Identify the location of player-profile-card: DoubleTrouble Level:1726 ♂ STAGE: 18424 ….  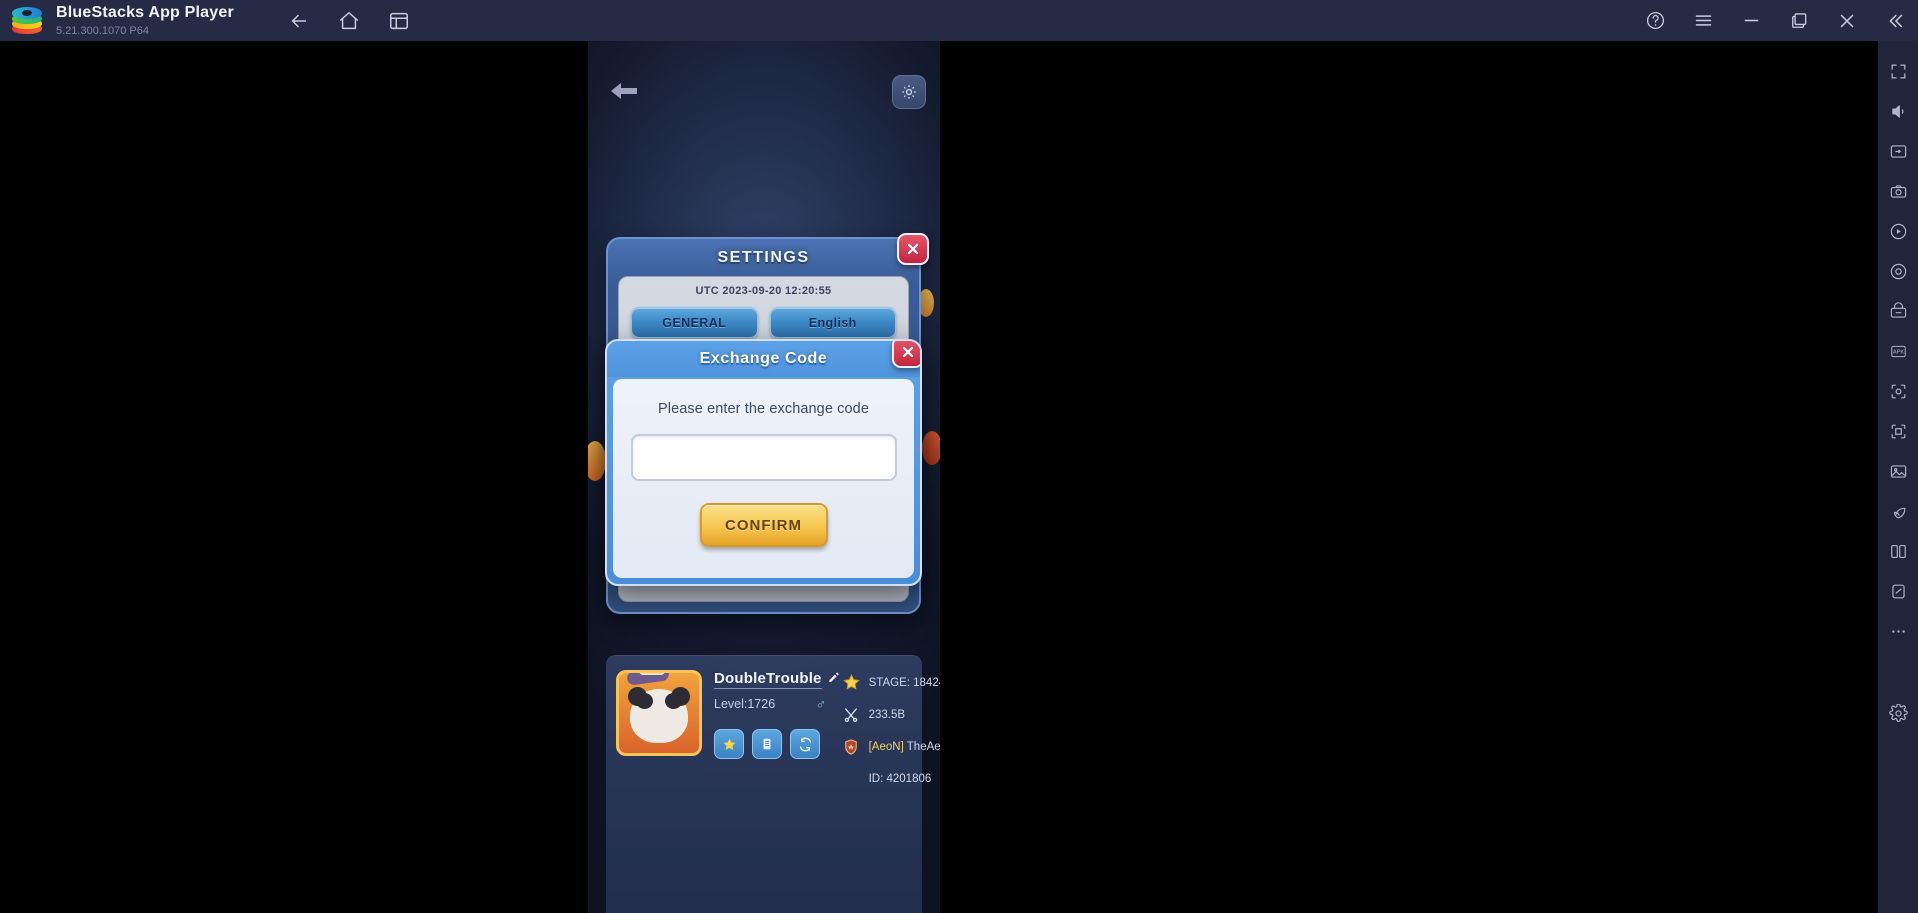
(773, 784).